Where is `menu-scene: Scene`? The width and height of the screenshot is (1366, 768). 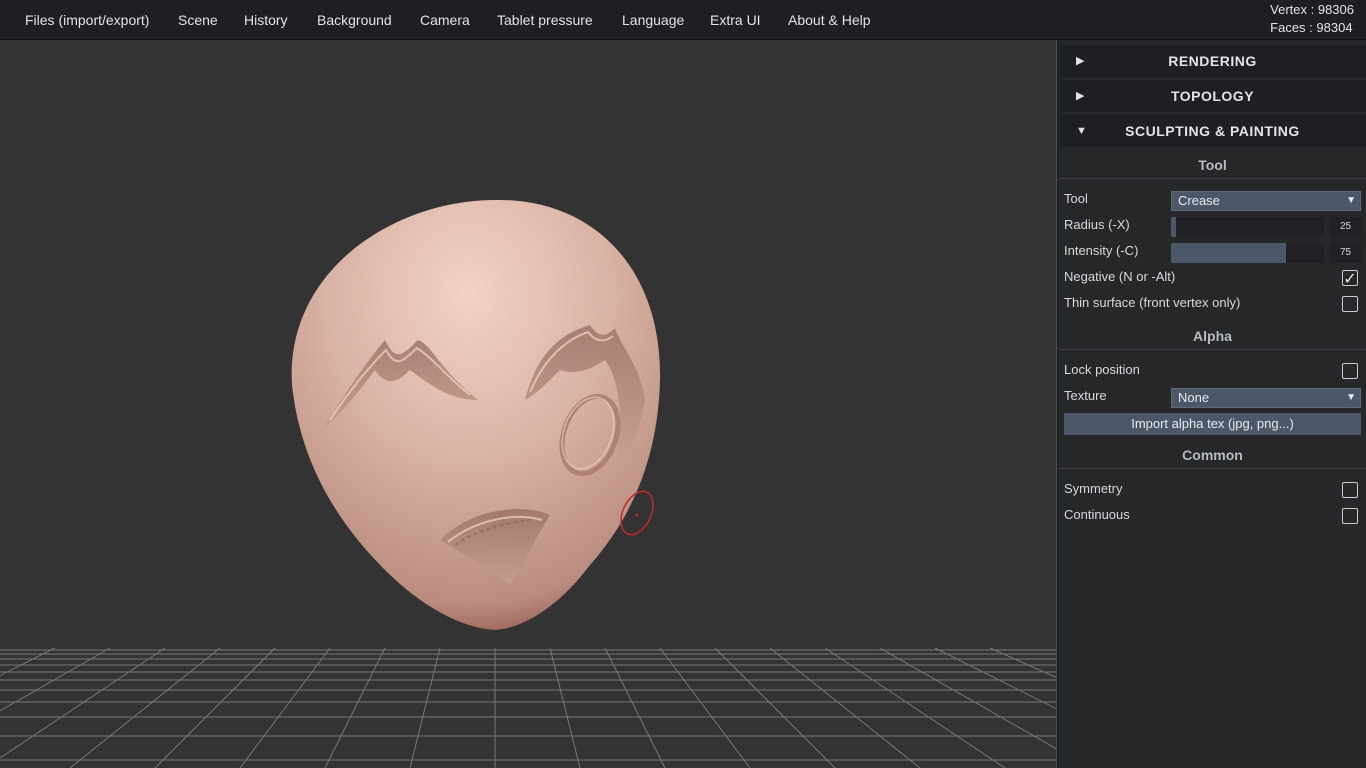 menu-scene: Scene is located at coordinates (198, 20).